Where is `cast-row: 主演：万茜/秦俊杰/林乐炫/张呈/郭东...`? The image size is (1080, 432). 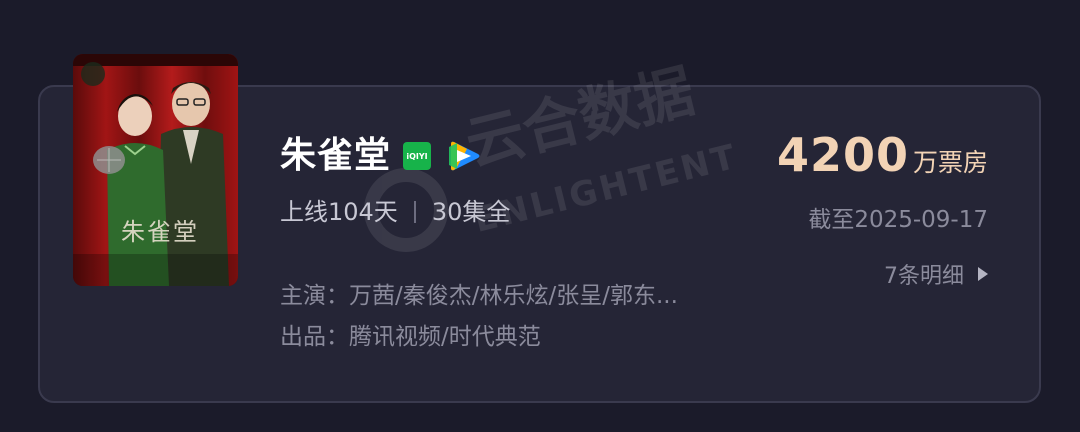 cast-row: 主演：万茜/秦俊杰/林乐炫/张呈/郭东... is located at coordinates (479, 296).